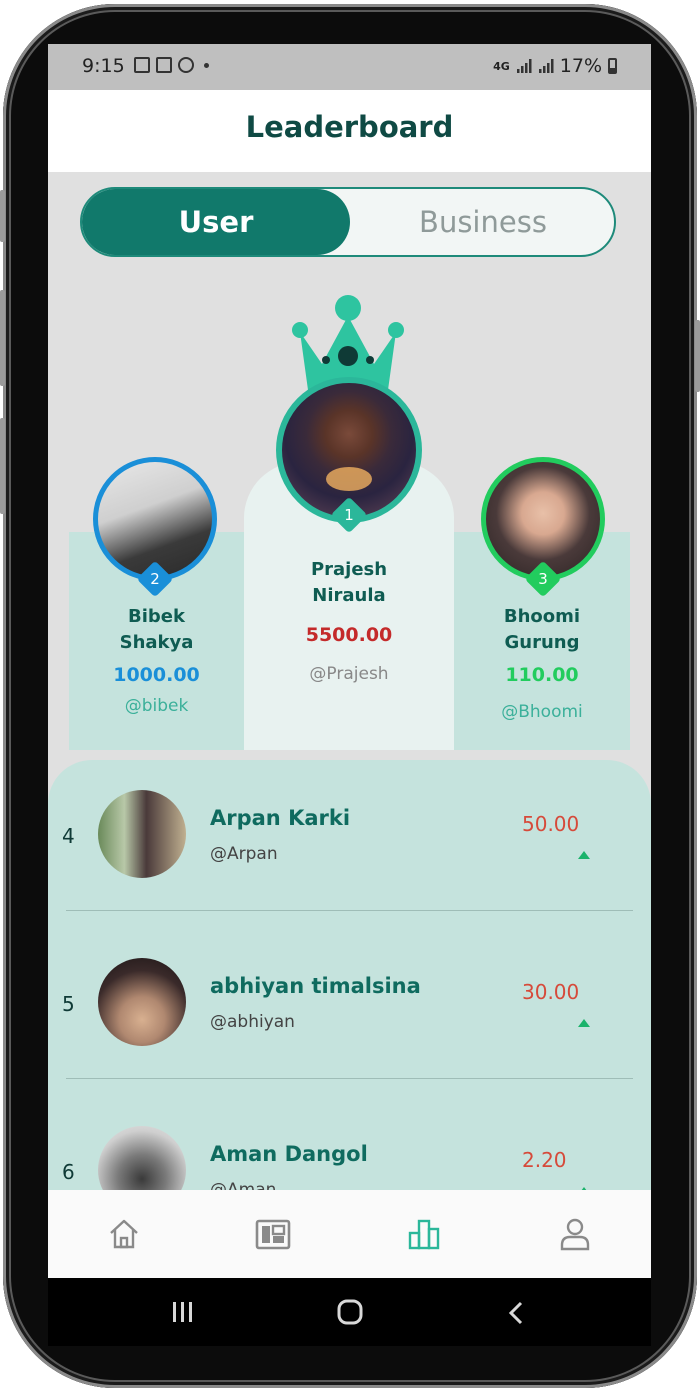 Image resolution: width=700 pixels, height=1392 pixels. I want to click on app-header: Leaderboard, so click(349, 131).